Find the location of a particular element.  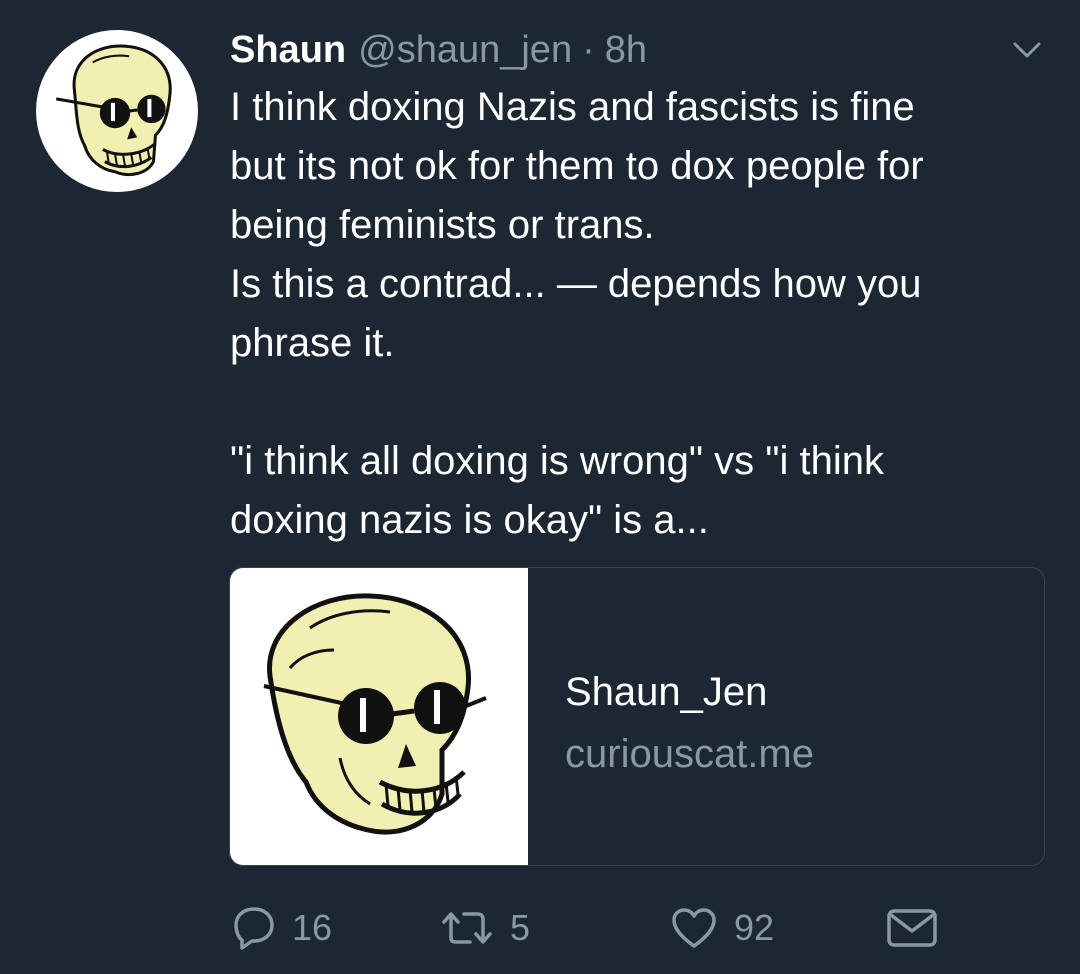

retweet-icon is located at coordinates (467, 928).